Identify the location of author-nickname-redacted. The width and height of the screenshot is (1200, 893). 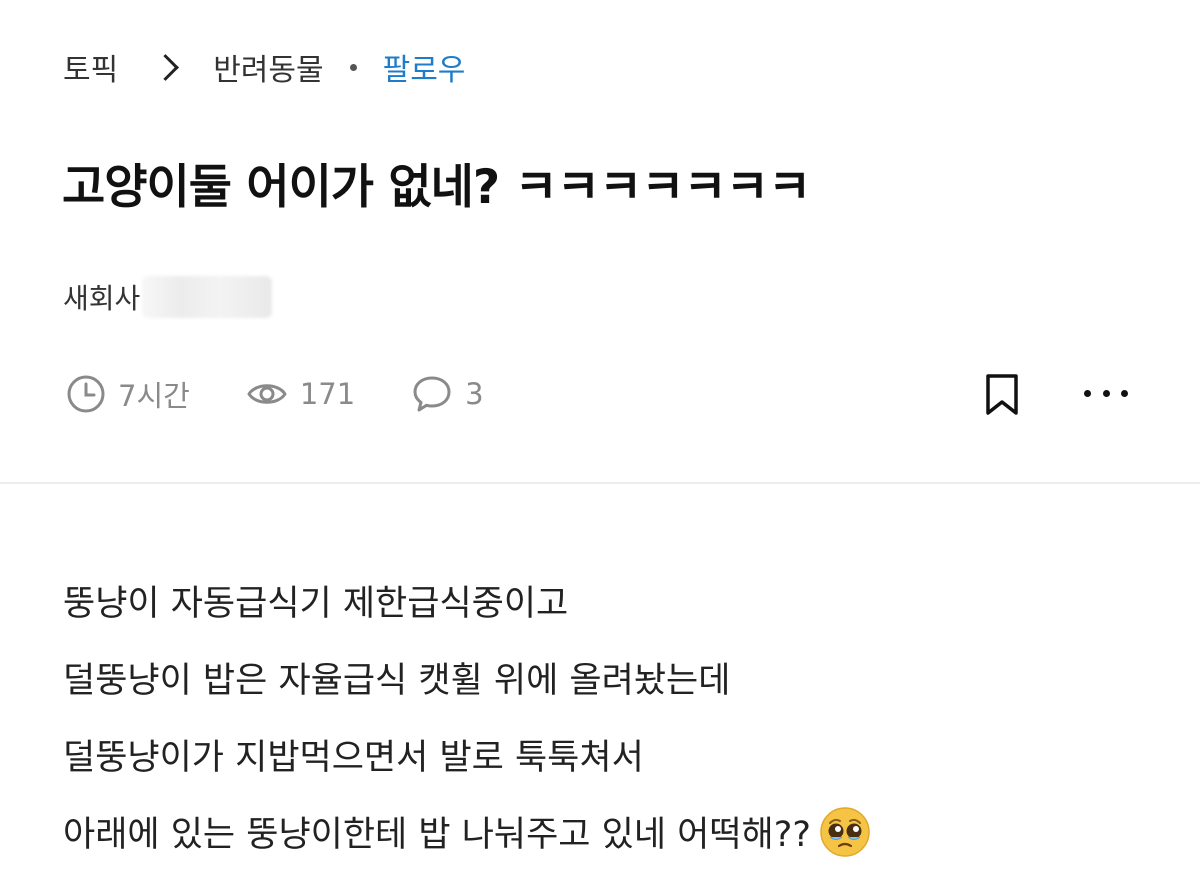
(207, 297).